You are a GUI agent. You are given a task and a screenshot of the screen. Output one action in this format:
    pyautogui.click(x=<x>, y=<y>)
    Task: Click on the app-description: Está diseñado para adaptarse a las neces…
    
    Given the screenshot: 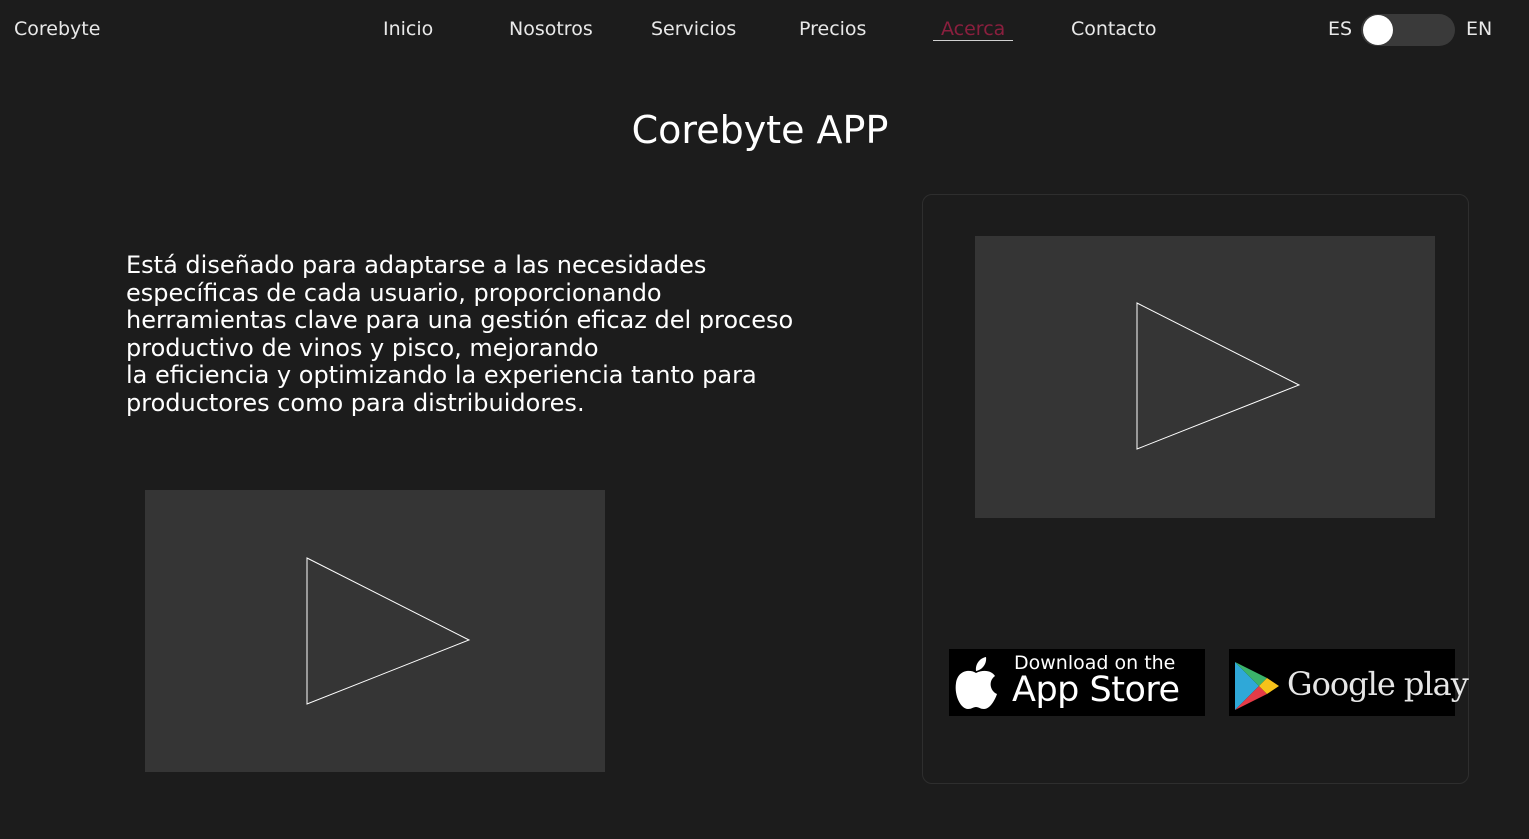 What is the action you would take?
    pyautogui.click(x=476, y=334)
    